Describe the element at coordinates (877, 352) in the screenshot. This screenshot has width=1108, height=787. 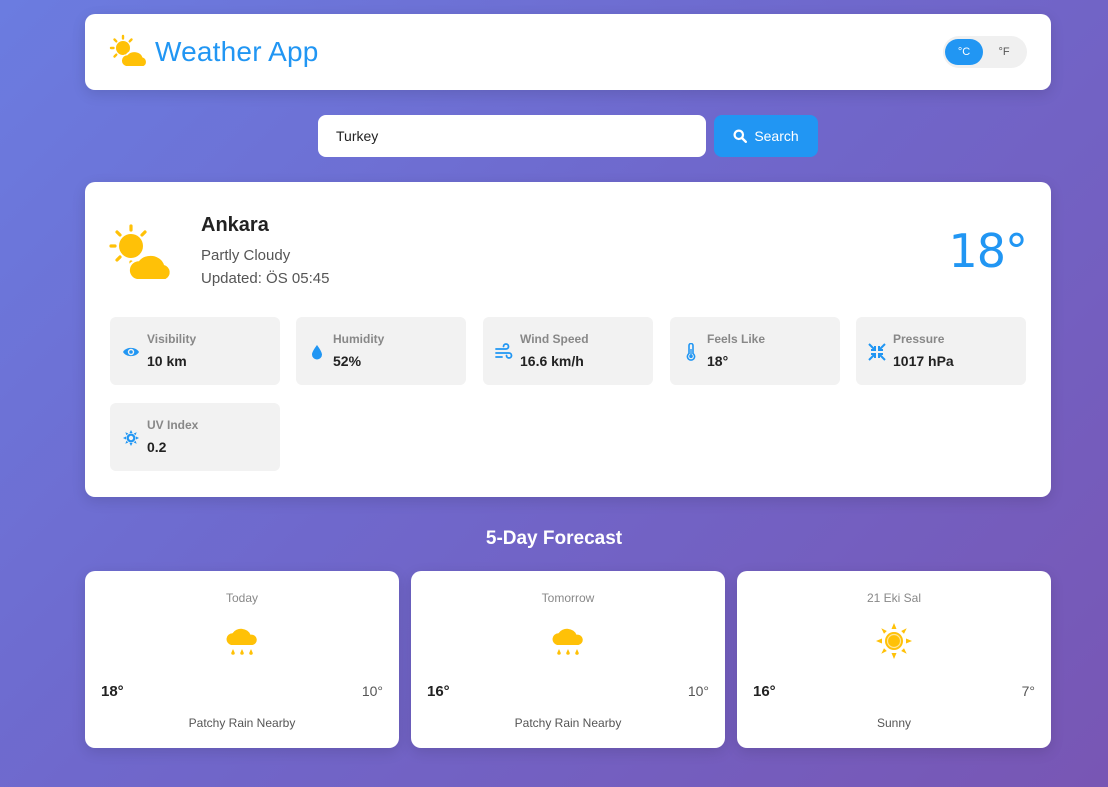
I see `compress-icon` at that location.